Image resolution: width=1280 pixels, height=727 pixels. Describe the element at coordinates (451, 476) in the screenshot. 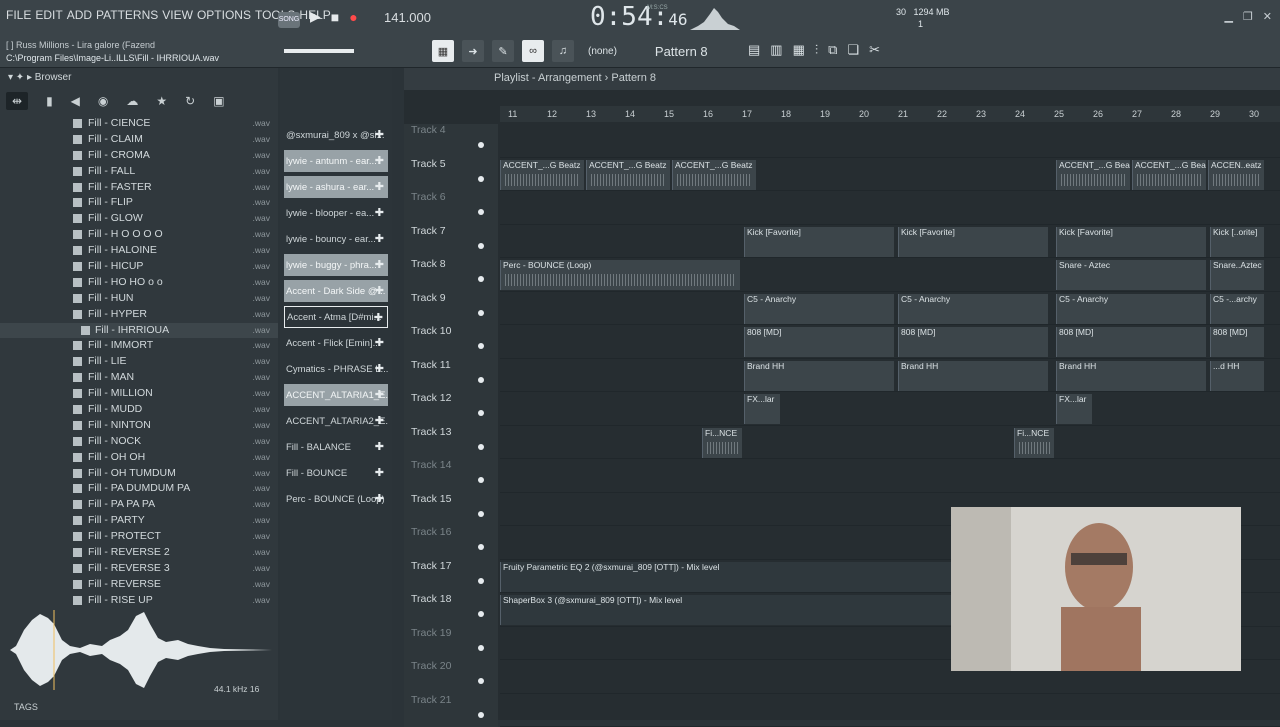

I see `track-header: Track 14` at that location.